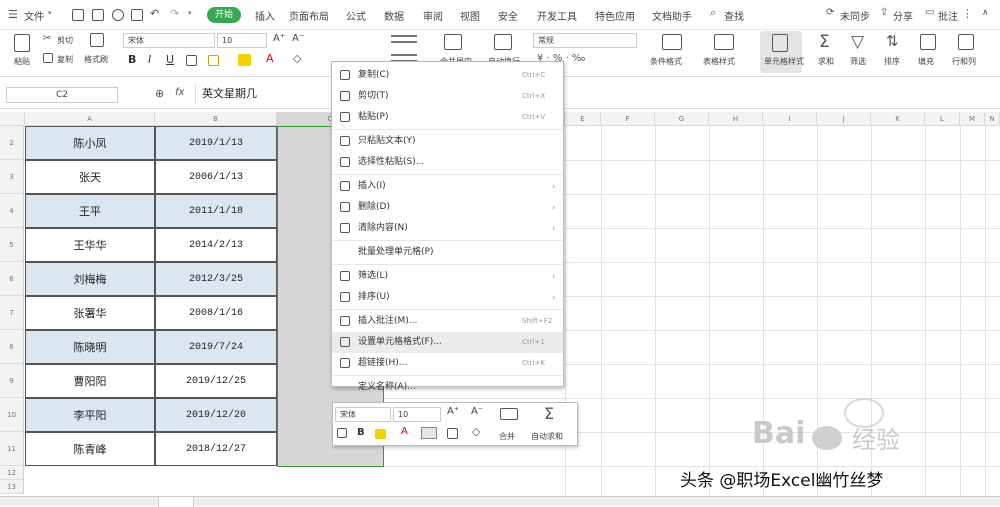  I want to click on cell-name: 刘梅梅, so click(90, 279).